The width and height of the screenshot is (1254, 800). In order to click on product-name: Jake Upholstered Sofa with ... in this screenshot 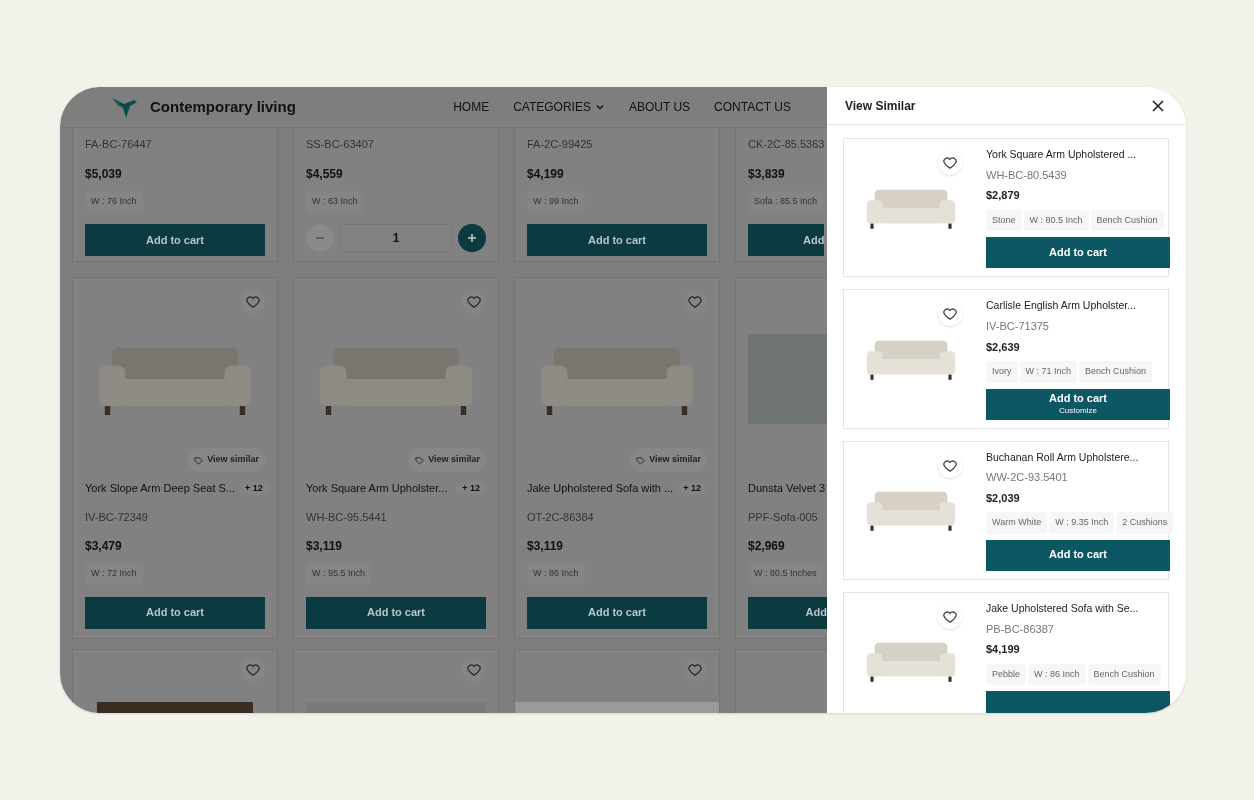, I will do `click(600, 488)`.